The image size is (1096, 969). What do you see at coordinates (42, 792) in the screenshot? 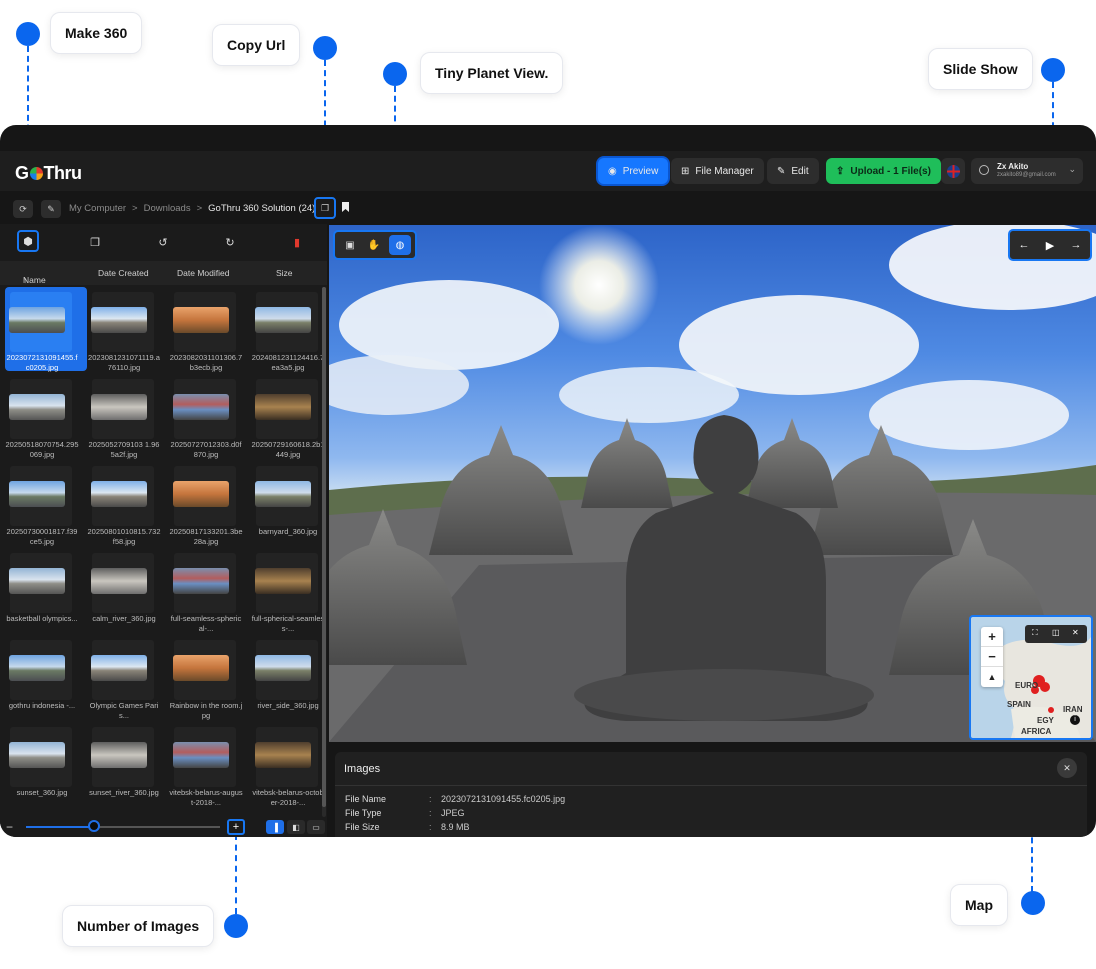
I see `file-name: sunset_360.jpg` at bounding box center [42, 792].